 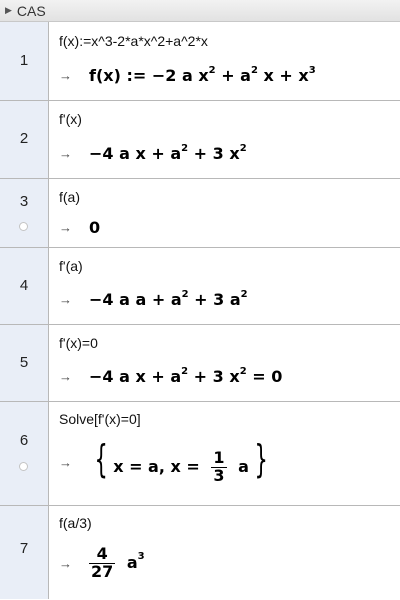 I want to click on row-number: 3, so click(x=24, y=201).